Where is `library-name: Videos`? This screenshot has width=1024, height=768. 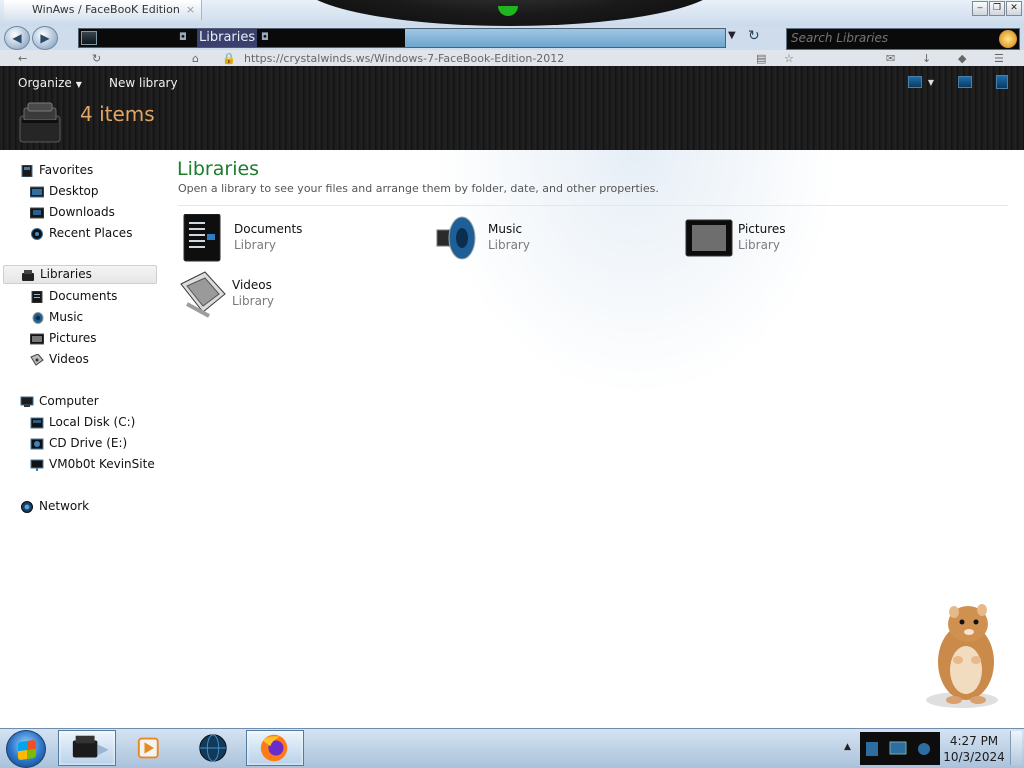 library-name: Videos is located at coordinates (252, 285).